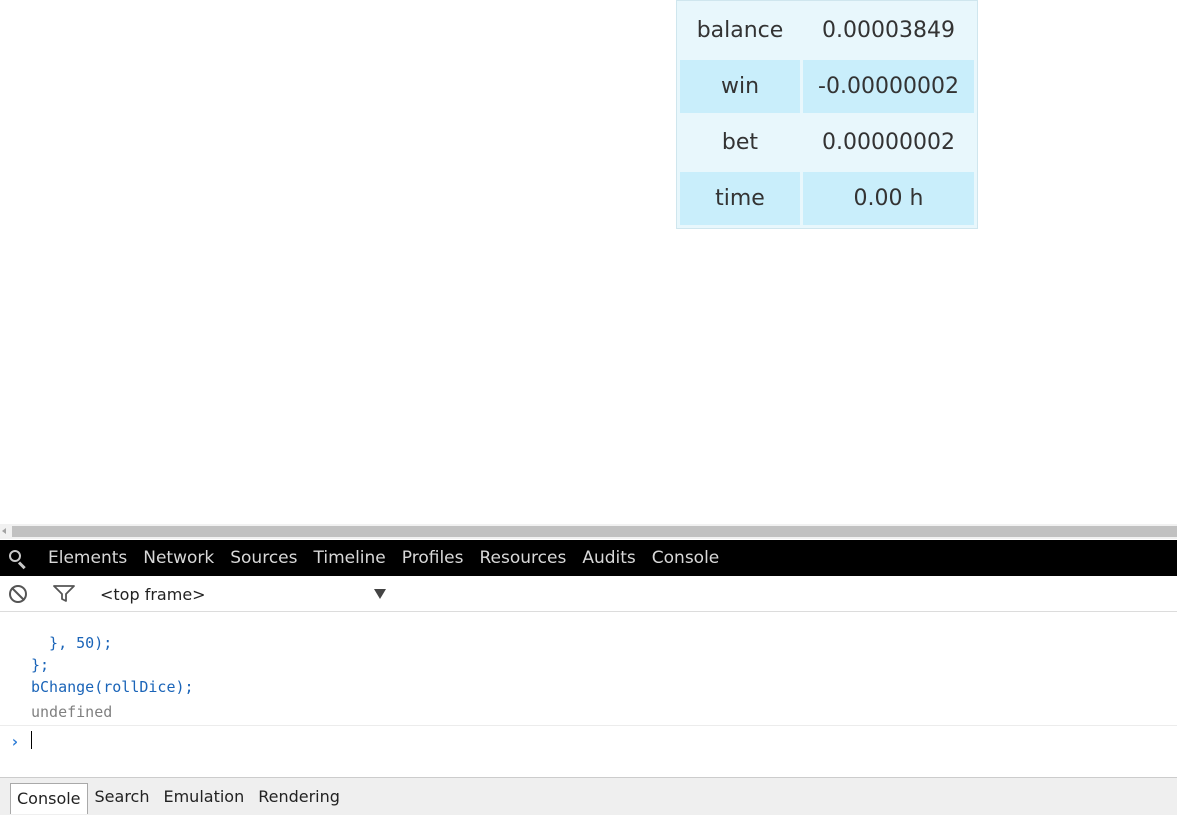  Describe the element at coordinates (380, 594) in the screenshot. I see `caret-down-icon` at that location.